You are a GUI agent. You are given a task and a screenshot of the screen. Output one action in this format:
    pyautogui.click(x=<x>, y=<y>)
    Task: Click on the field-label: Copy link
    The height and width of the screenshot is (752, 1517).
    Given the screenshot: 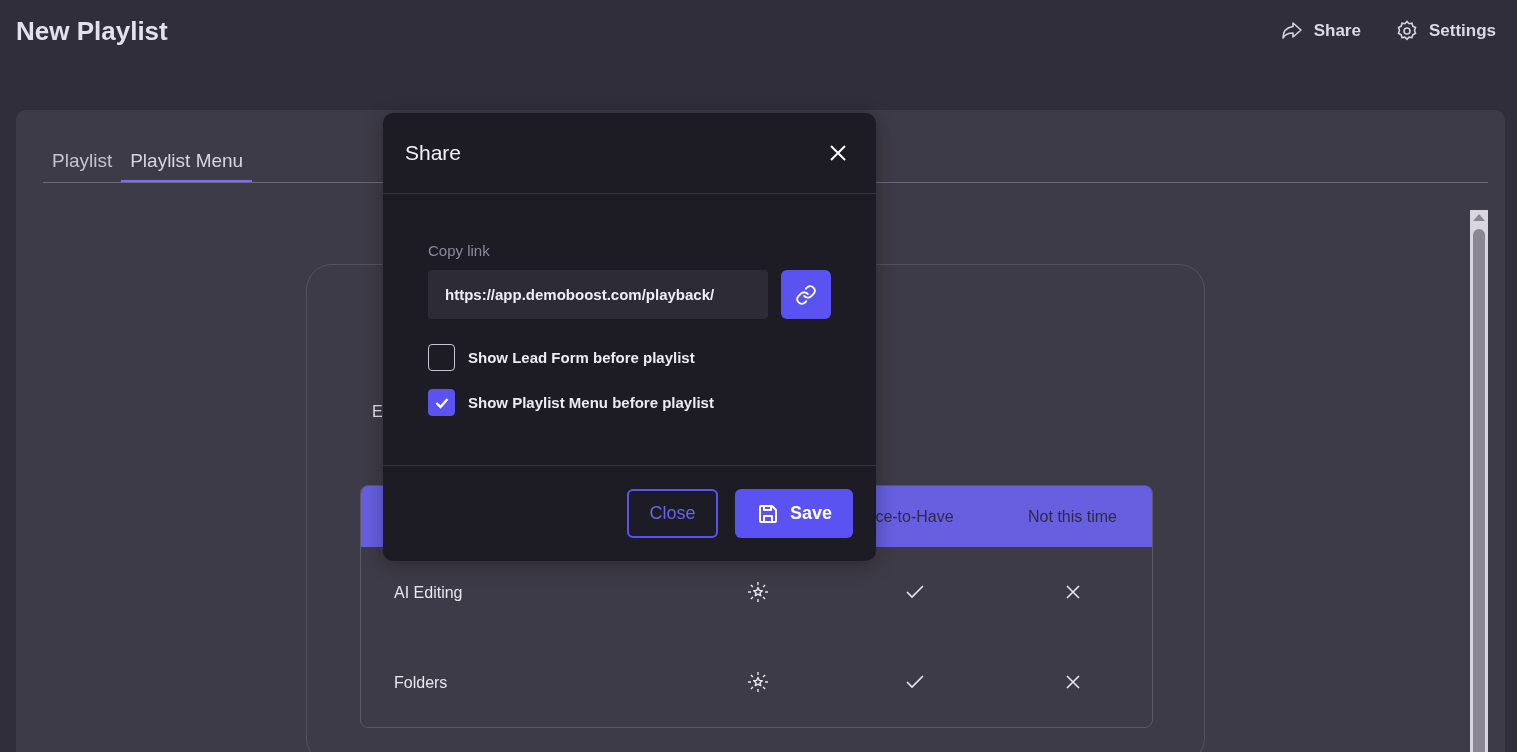 What is the action you would take?
    pyautogui.click(x=459, y=250)
    